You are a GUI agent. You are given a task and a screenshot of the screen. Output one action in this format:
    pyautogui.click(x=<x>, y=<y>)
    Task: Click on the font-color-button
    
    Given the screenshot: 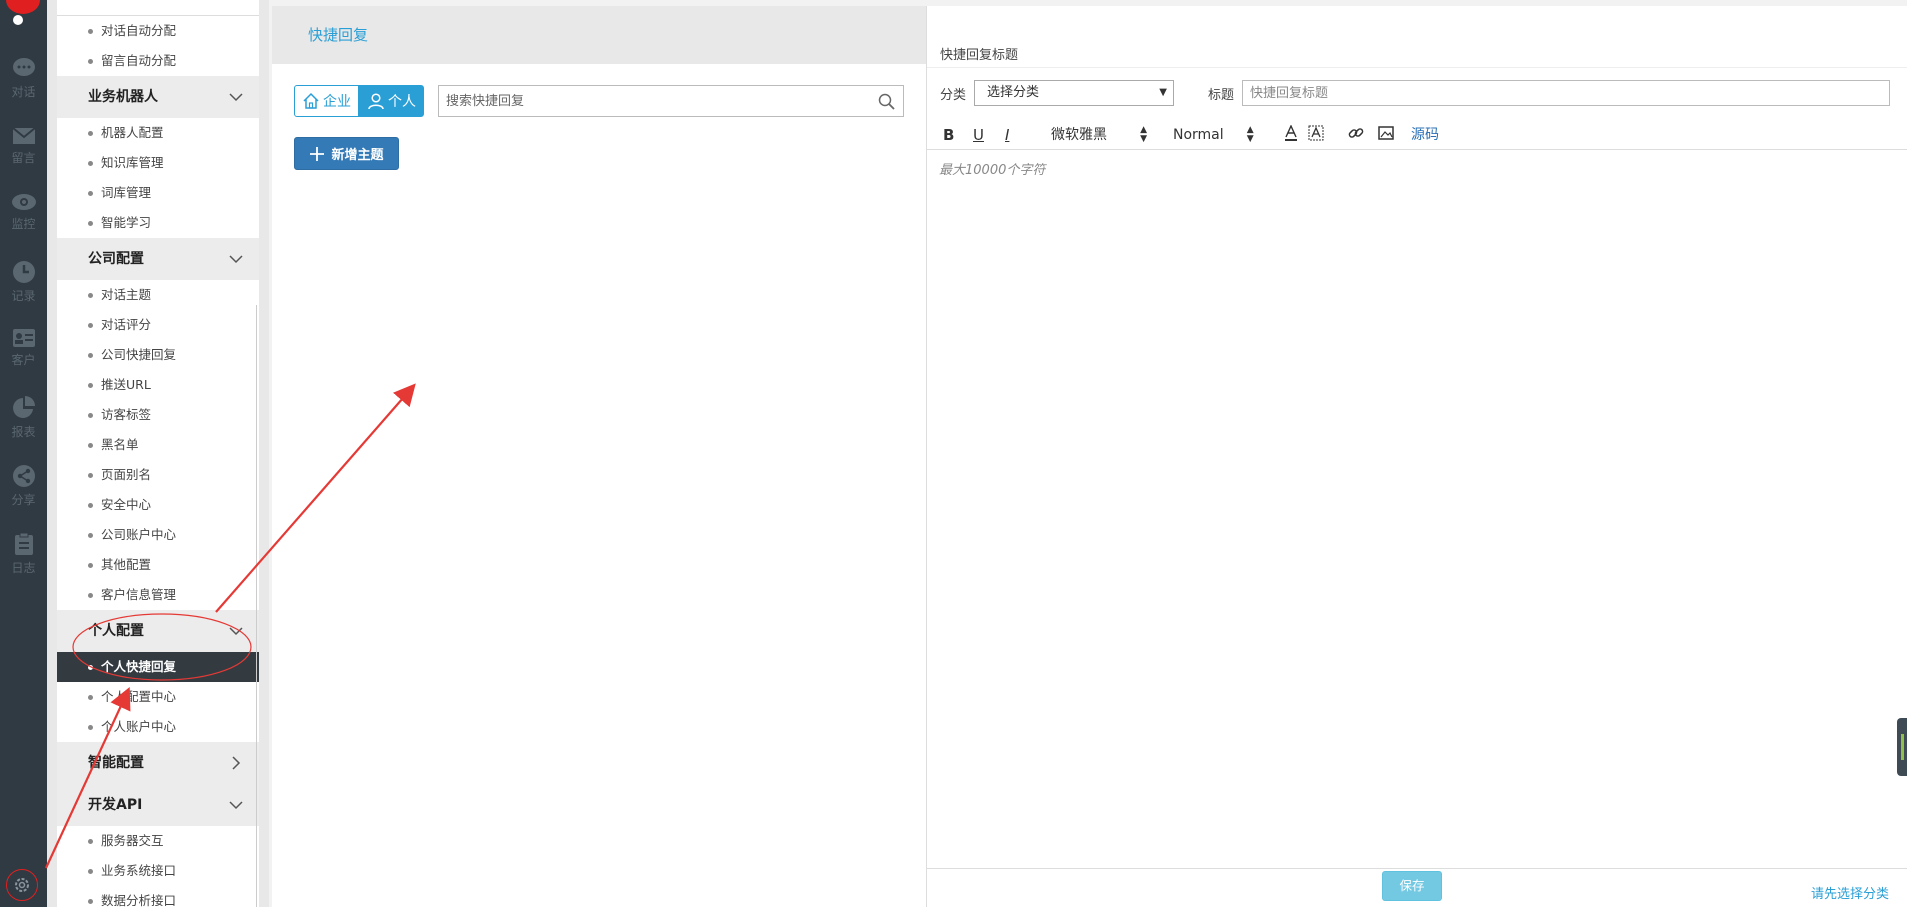 What is the action you would take?
    pyautogui.click(x=1291, y=134)
    